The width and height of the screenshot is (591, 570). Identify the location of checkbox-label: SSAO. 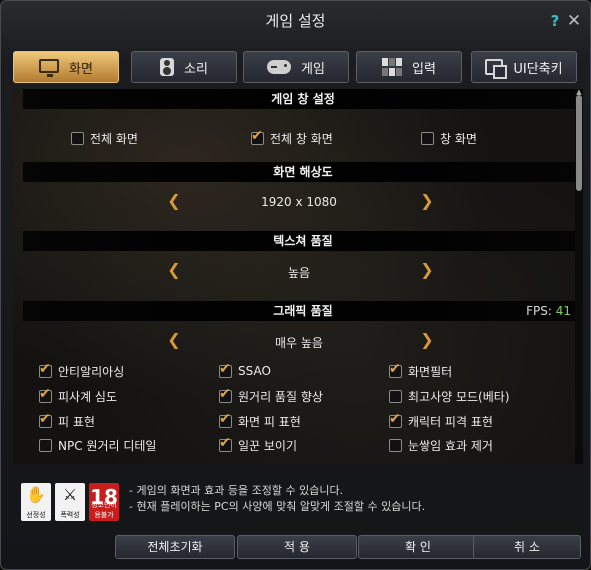
(254, 371).